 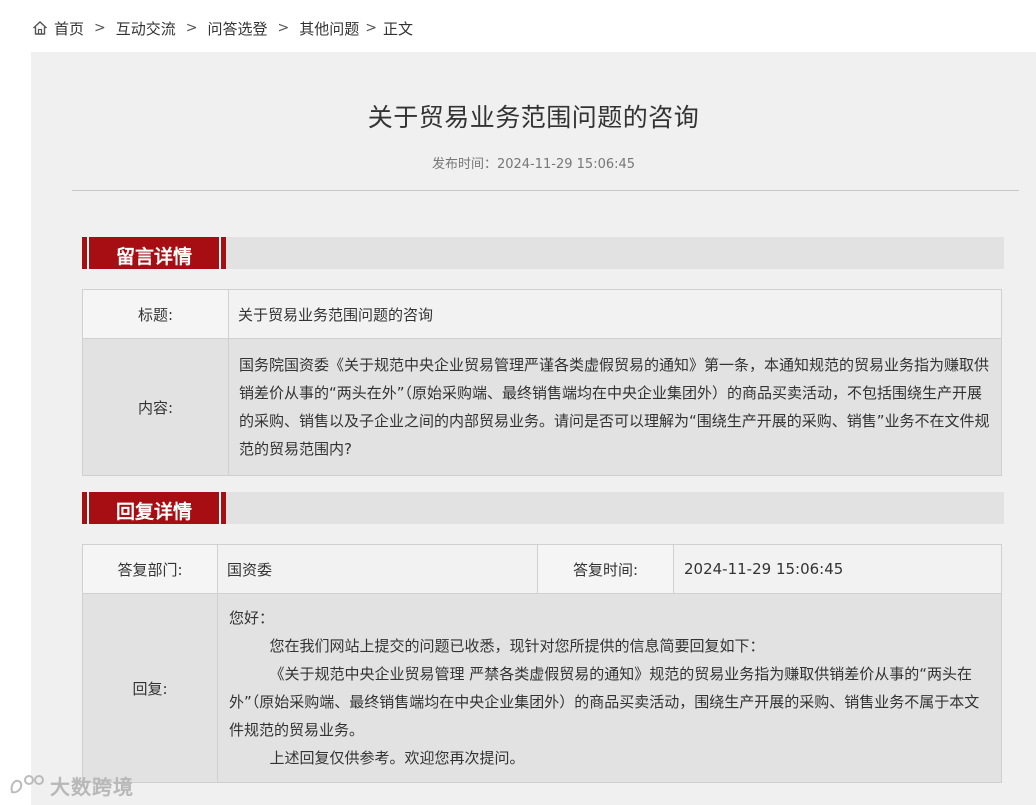 What do you see at coordinates (566, 164) in the screenshot?
I see `publish-time-value: 2024-11-29 15:06:45` at bounding box center [566, 164].